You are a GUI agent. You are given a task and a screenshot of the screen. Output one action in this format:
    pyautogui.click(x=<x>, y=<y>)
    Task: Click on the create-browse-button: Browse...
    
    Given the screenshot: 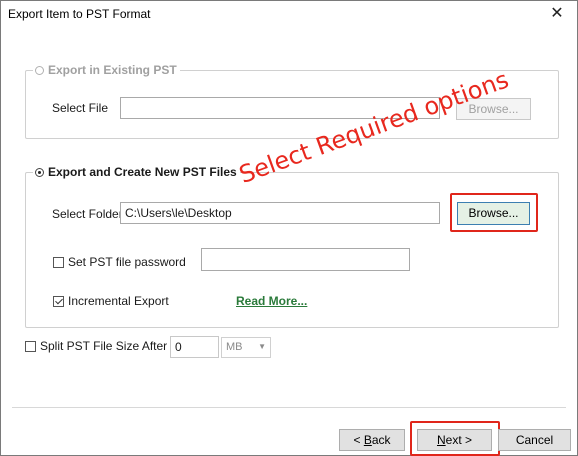 What is the action you would take?
    pyautogui.click(x=493, y=213)
    